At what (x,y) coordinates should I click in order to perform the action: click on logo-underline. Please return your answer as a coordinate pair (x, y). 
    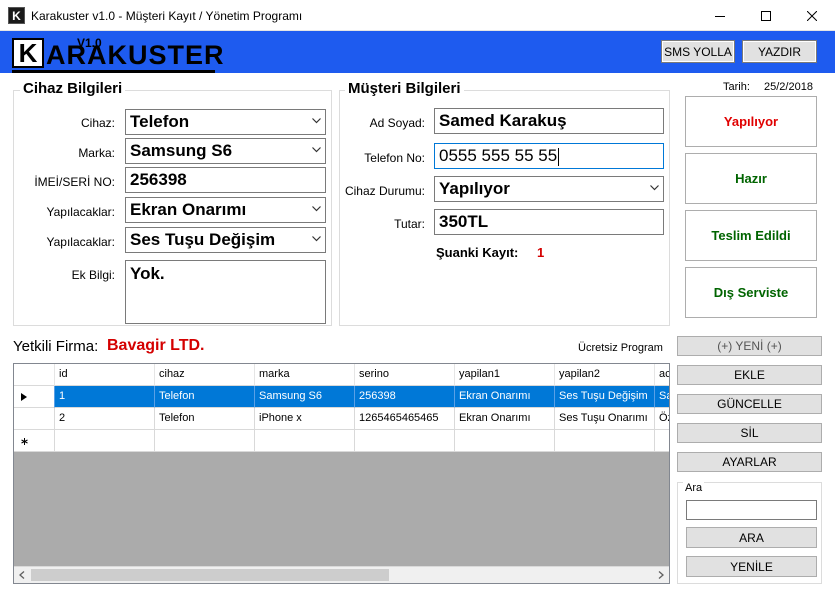
    Looking at the image, I should click on (113, 71).